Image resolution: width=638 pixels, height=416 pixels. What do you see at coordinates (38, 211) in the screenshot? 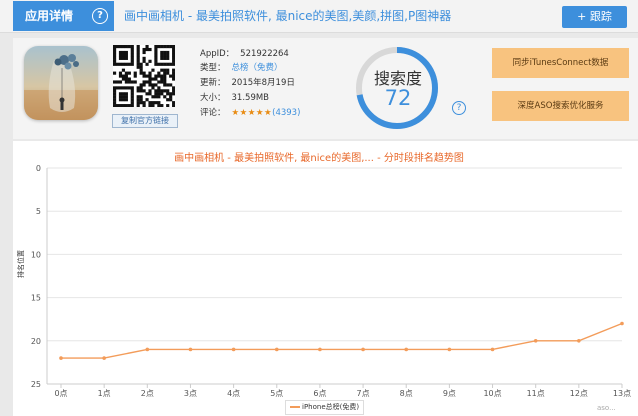
I see `y-tick-label: 5` at bounding box center [38, 211].